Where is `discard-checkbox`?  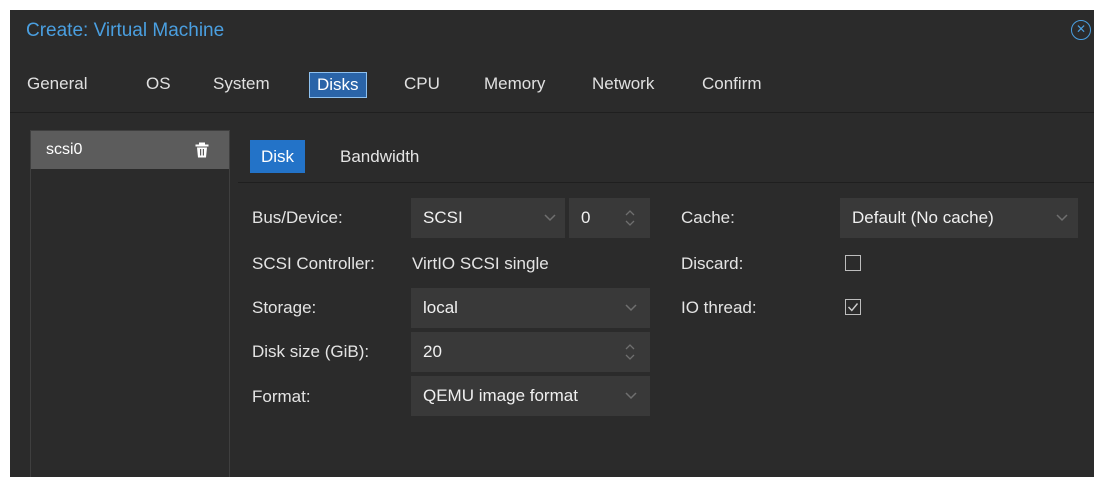 discard-checkbox is located at coordinates (853, 263).